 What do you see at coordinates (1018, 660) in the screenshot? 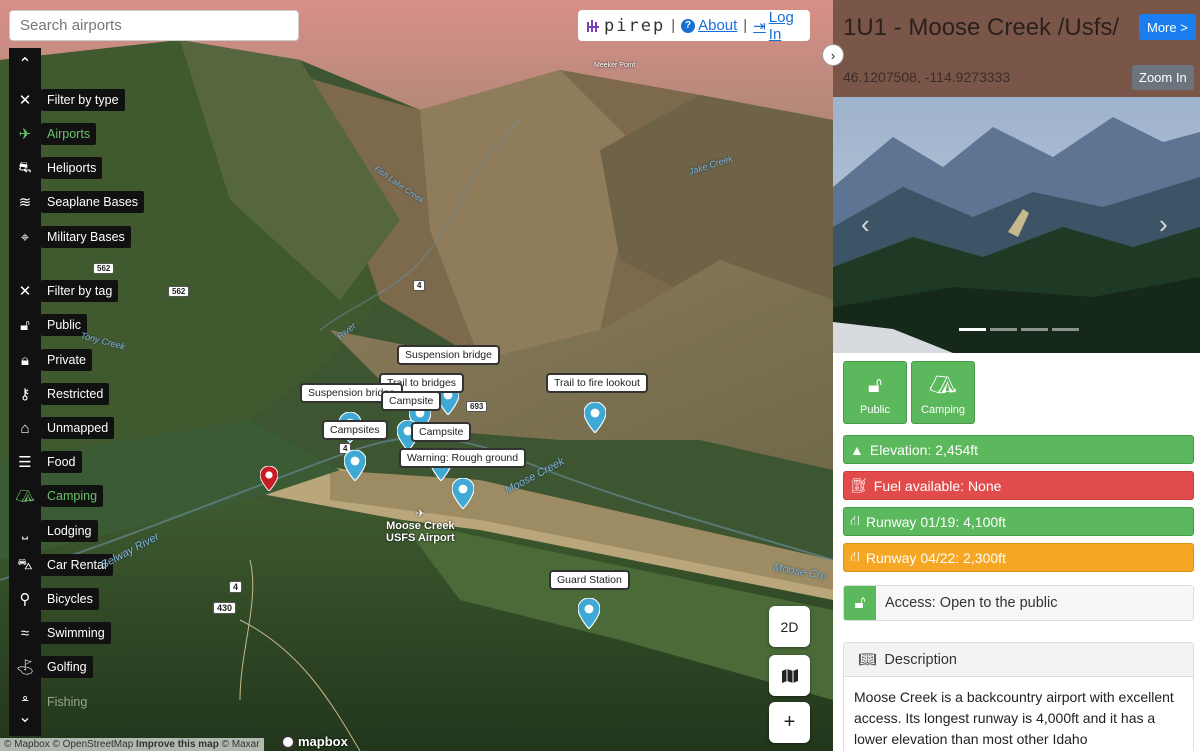
I see `description-header: 📖︎ Description` at bounding box center [1018, 660].